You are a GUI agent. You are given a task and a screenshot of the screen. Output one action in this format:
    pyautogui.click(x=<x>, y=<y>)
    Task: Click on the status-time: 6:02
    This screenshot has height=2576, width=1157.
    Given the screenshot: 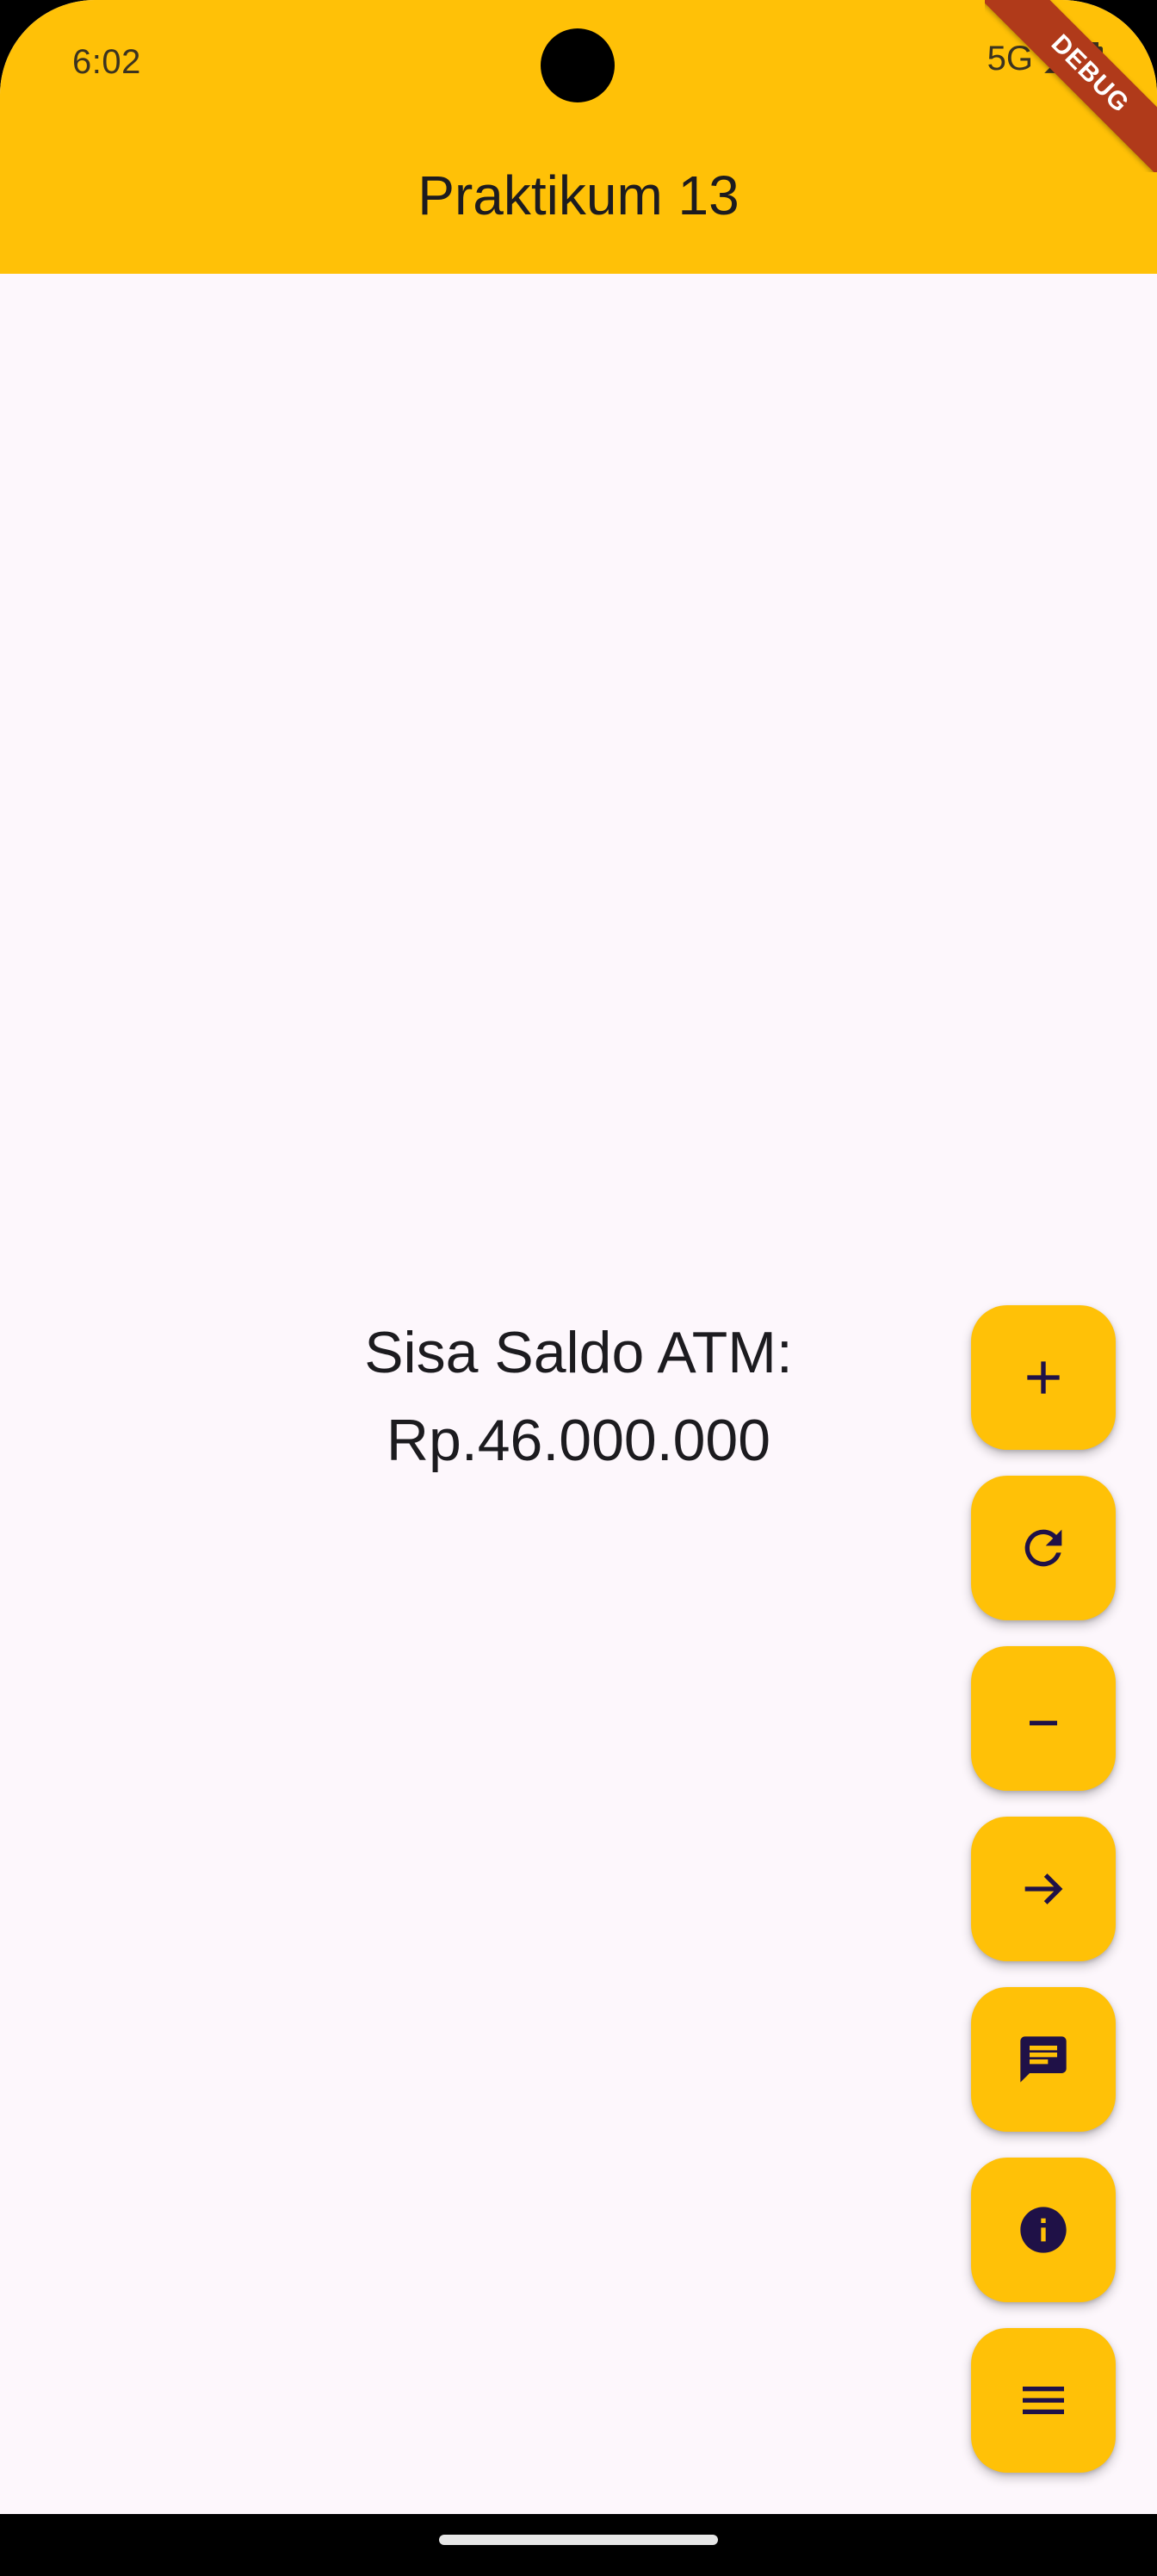 What is the action you would take?
    pyautogui.click(x=106, y=62)
    